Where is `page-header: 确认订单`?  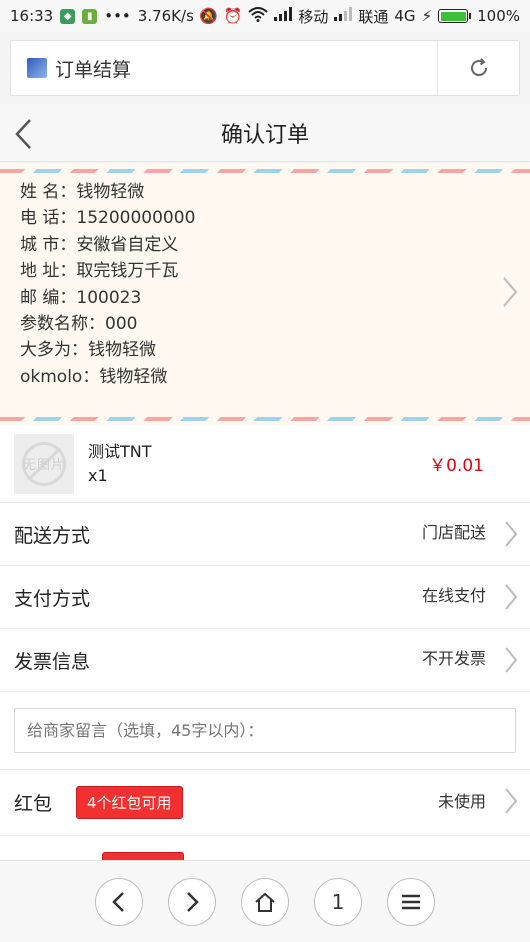 page-header: 确认订单 is located at coordinates (265, 133).